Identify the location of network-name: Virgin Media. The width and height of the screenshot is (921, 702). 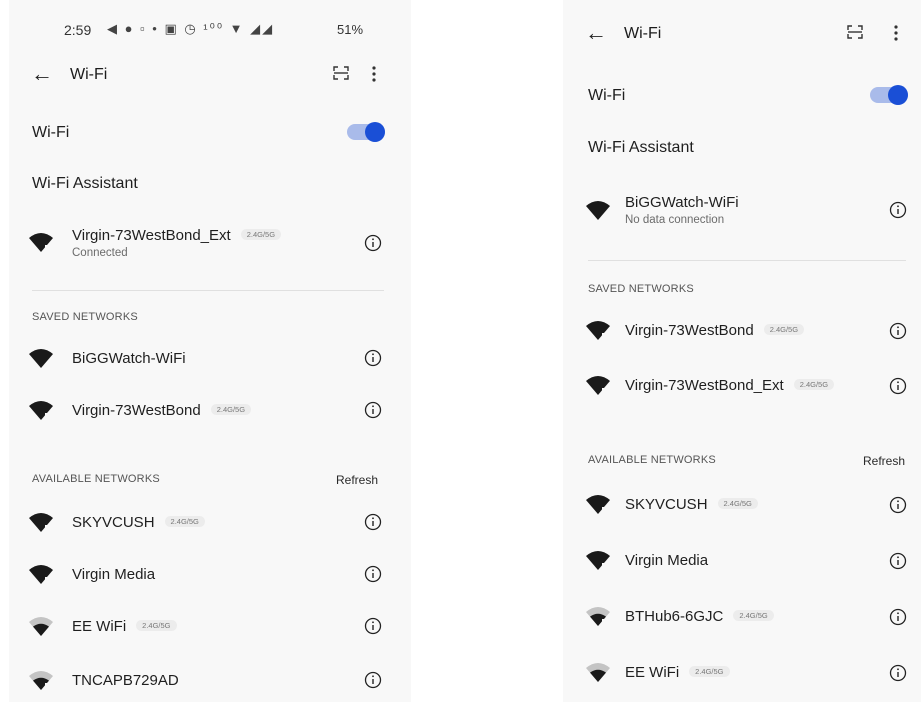
(666, 560).